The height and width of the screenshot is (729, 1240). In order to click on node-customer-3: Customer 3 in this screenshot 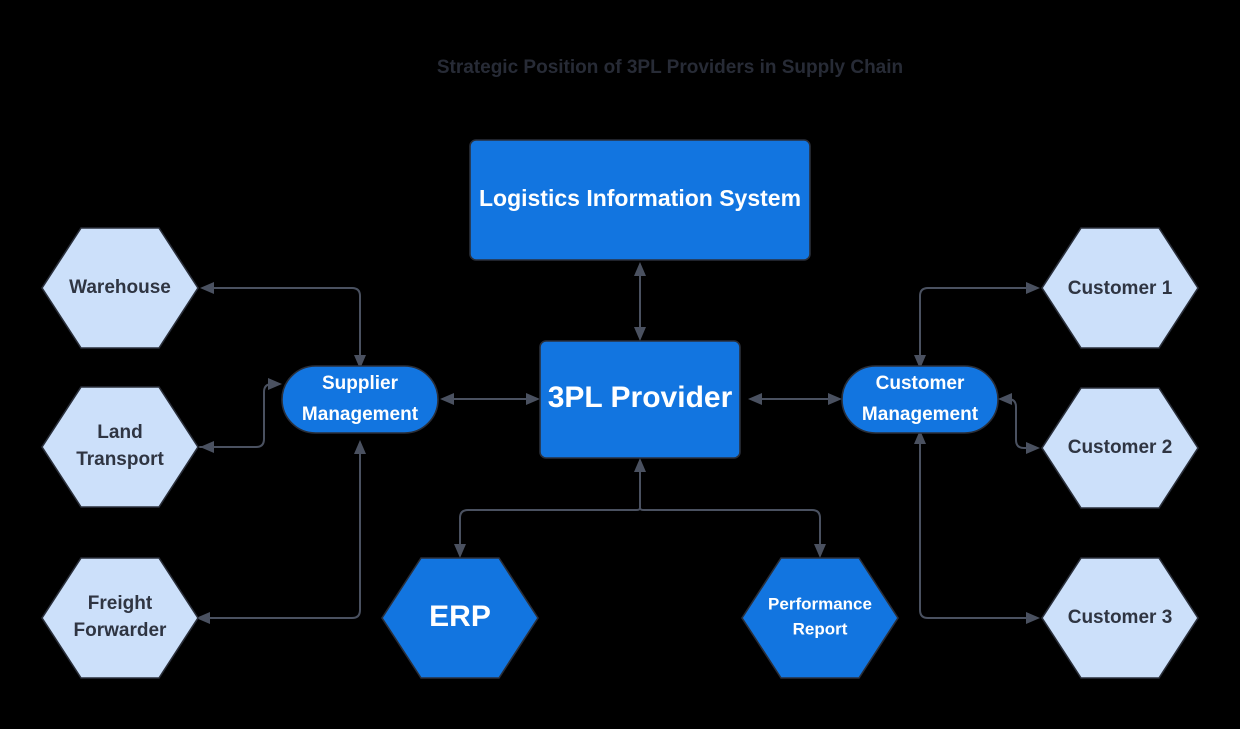, I will do `click(1120, 618)`.